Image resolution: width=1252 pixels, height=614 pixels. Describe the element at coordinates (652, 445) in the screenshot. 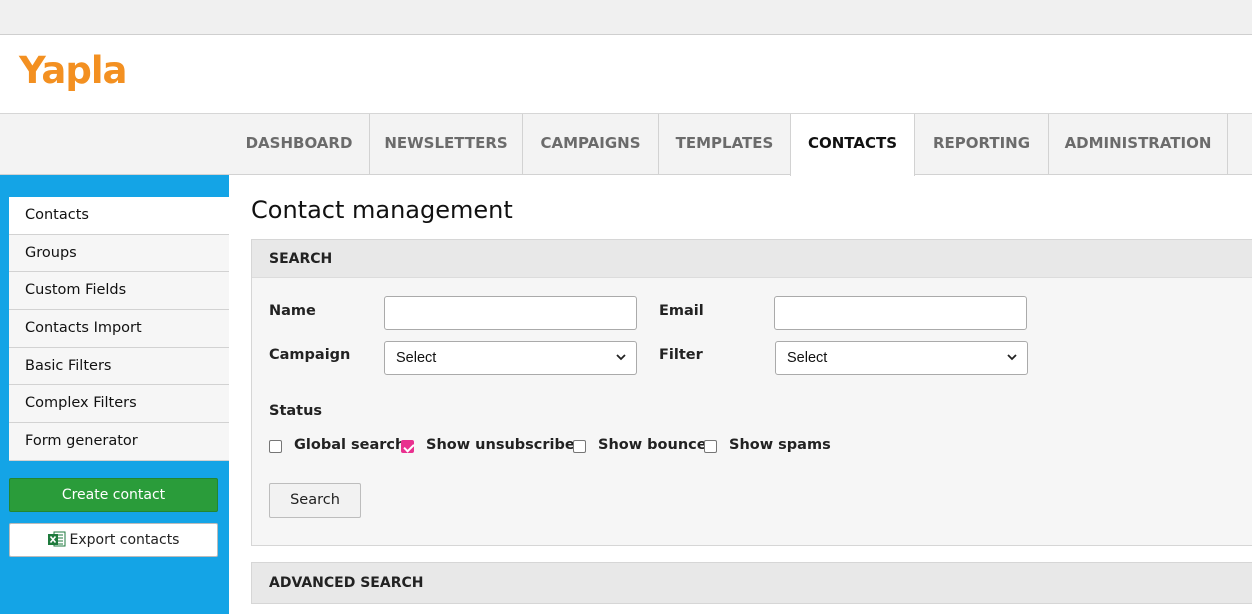

I see `show-bounce-label: Show bounce` at that location.